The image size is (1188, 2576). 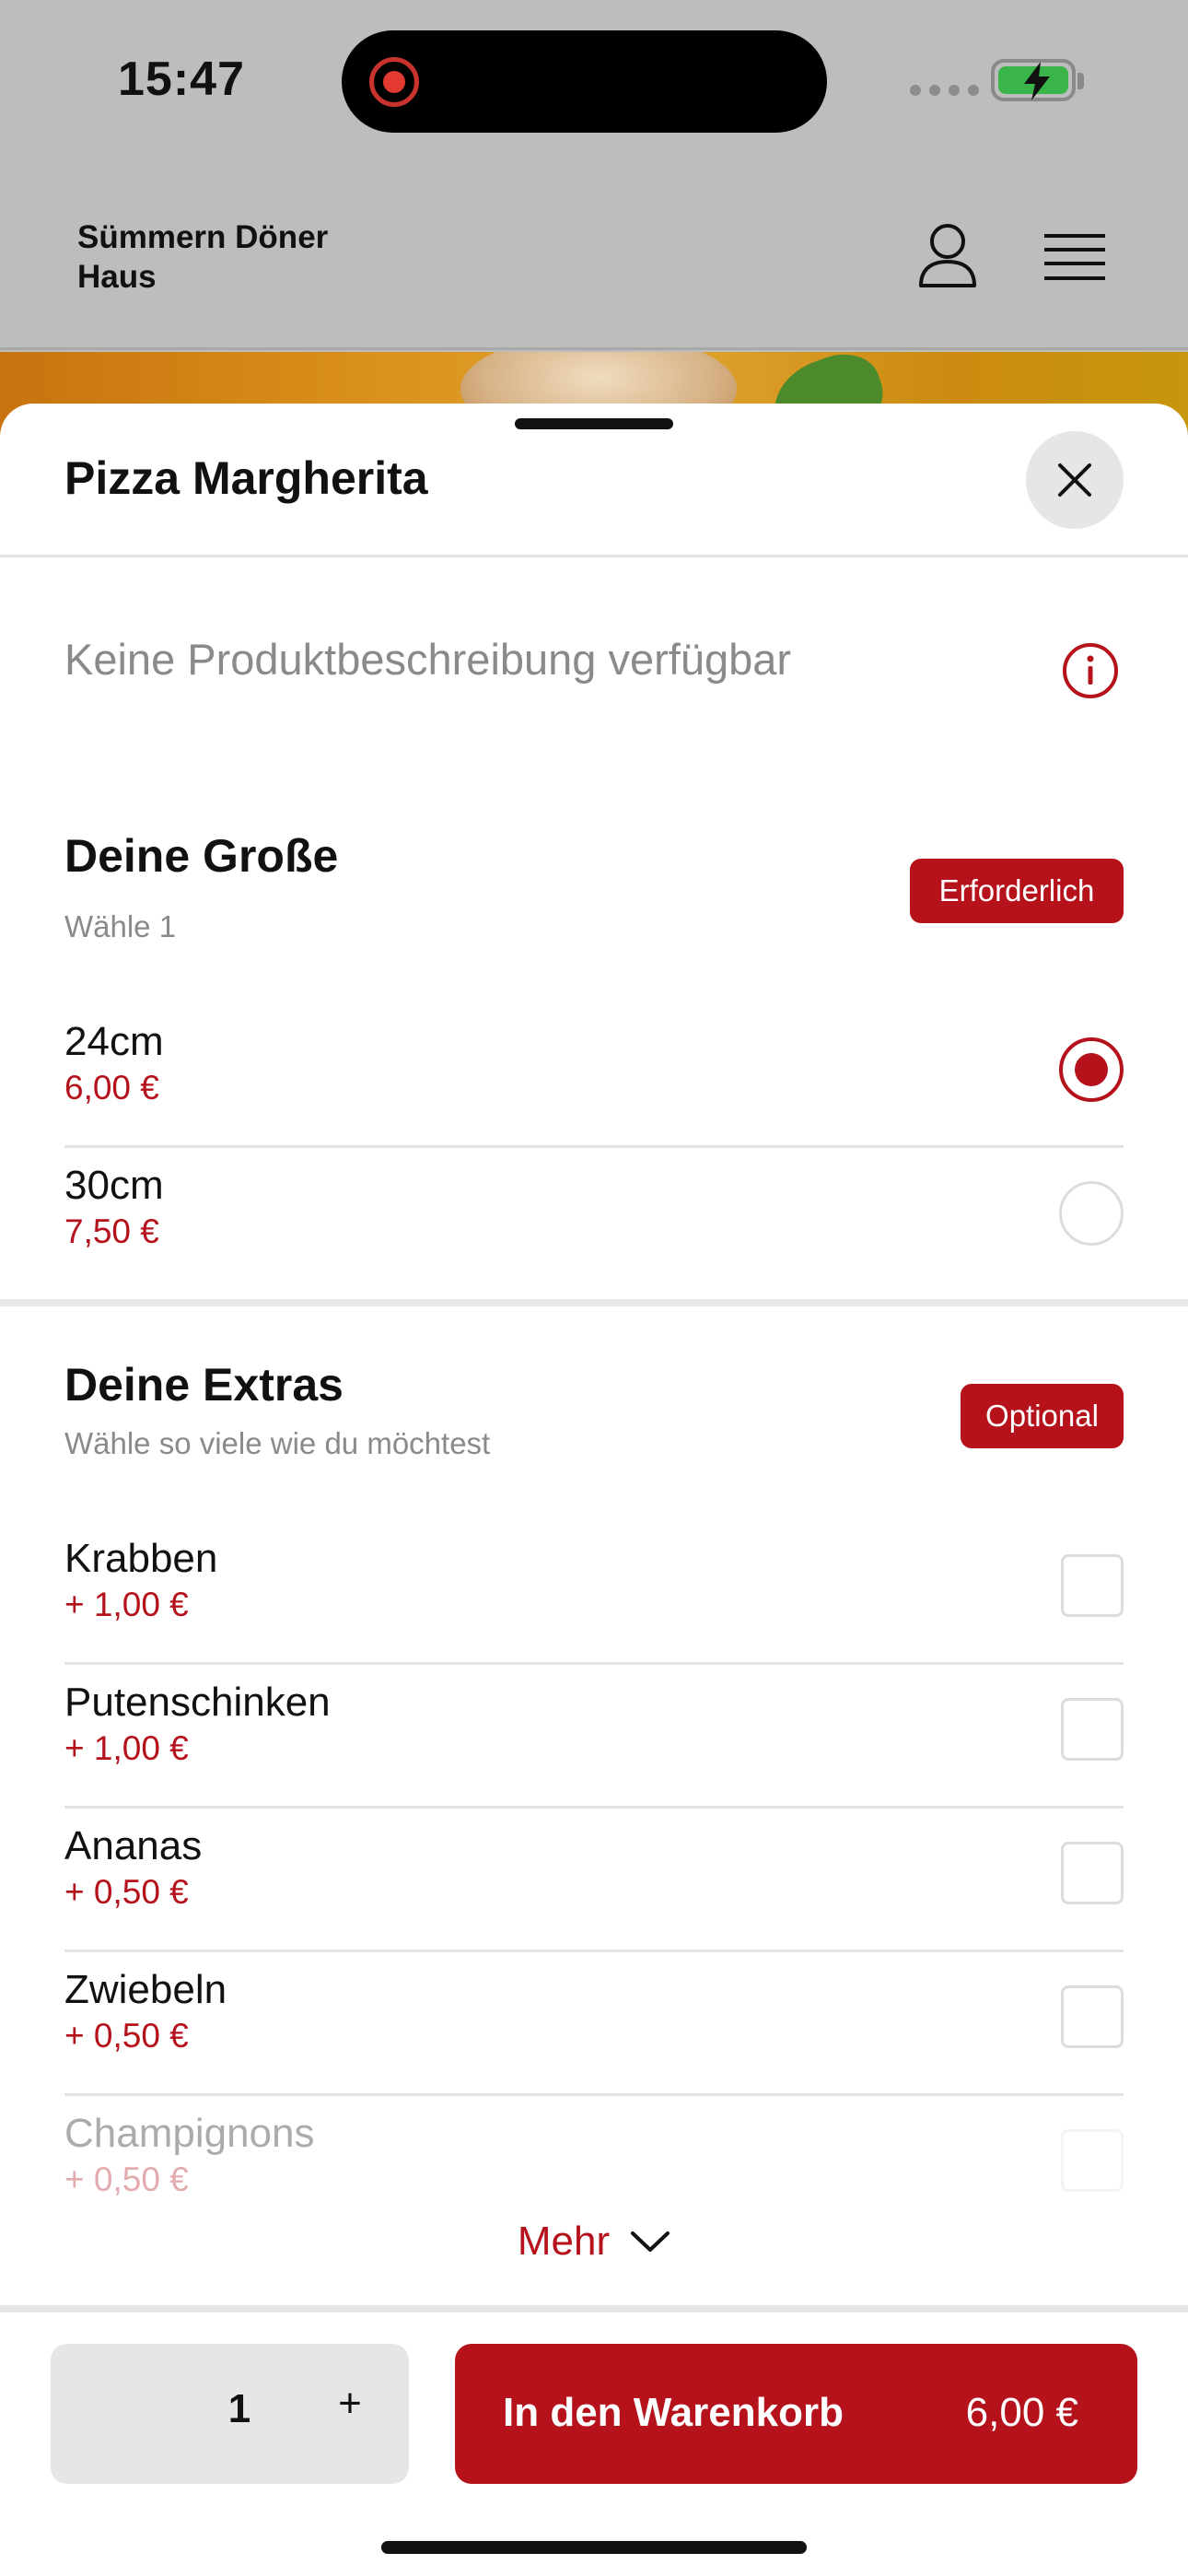 I want to click on dynamic-island, so click(x=584, y=81).